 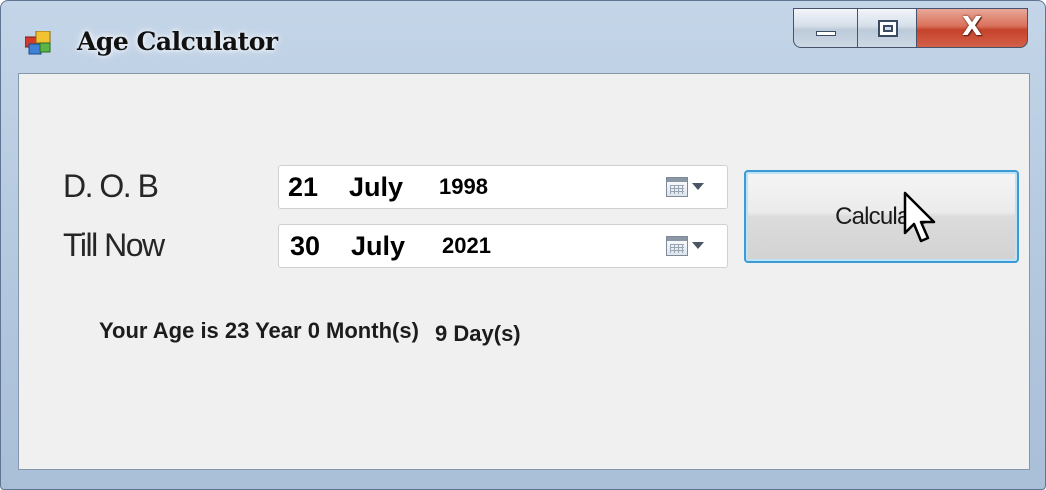 What do you see at coordinates (919, 217) in the screenshot?
I see `mouse-cursor-icon` at bounding box center [919, 217].